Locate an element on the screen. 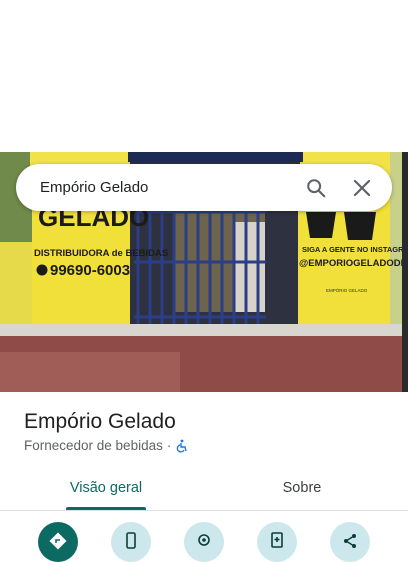 The height and width of the screenshot is (562, 408). tab-about: Sobre is located at coordinates (302, 487).